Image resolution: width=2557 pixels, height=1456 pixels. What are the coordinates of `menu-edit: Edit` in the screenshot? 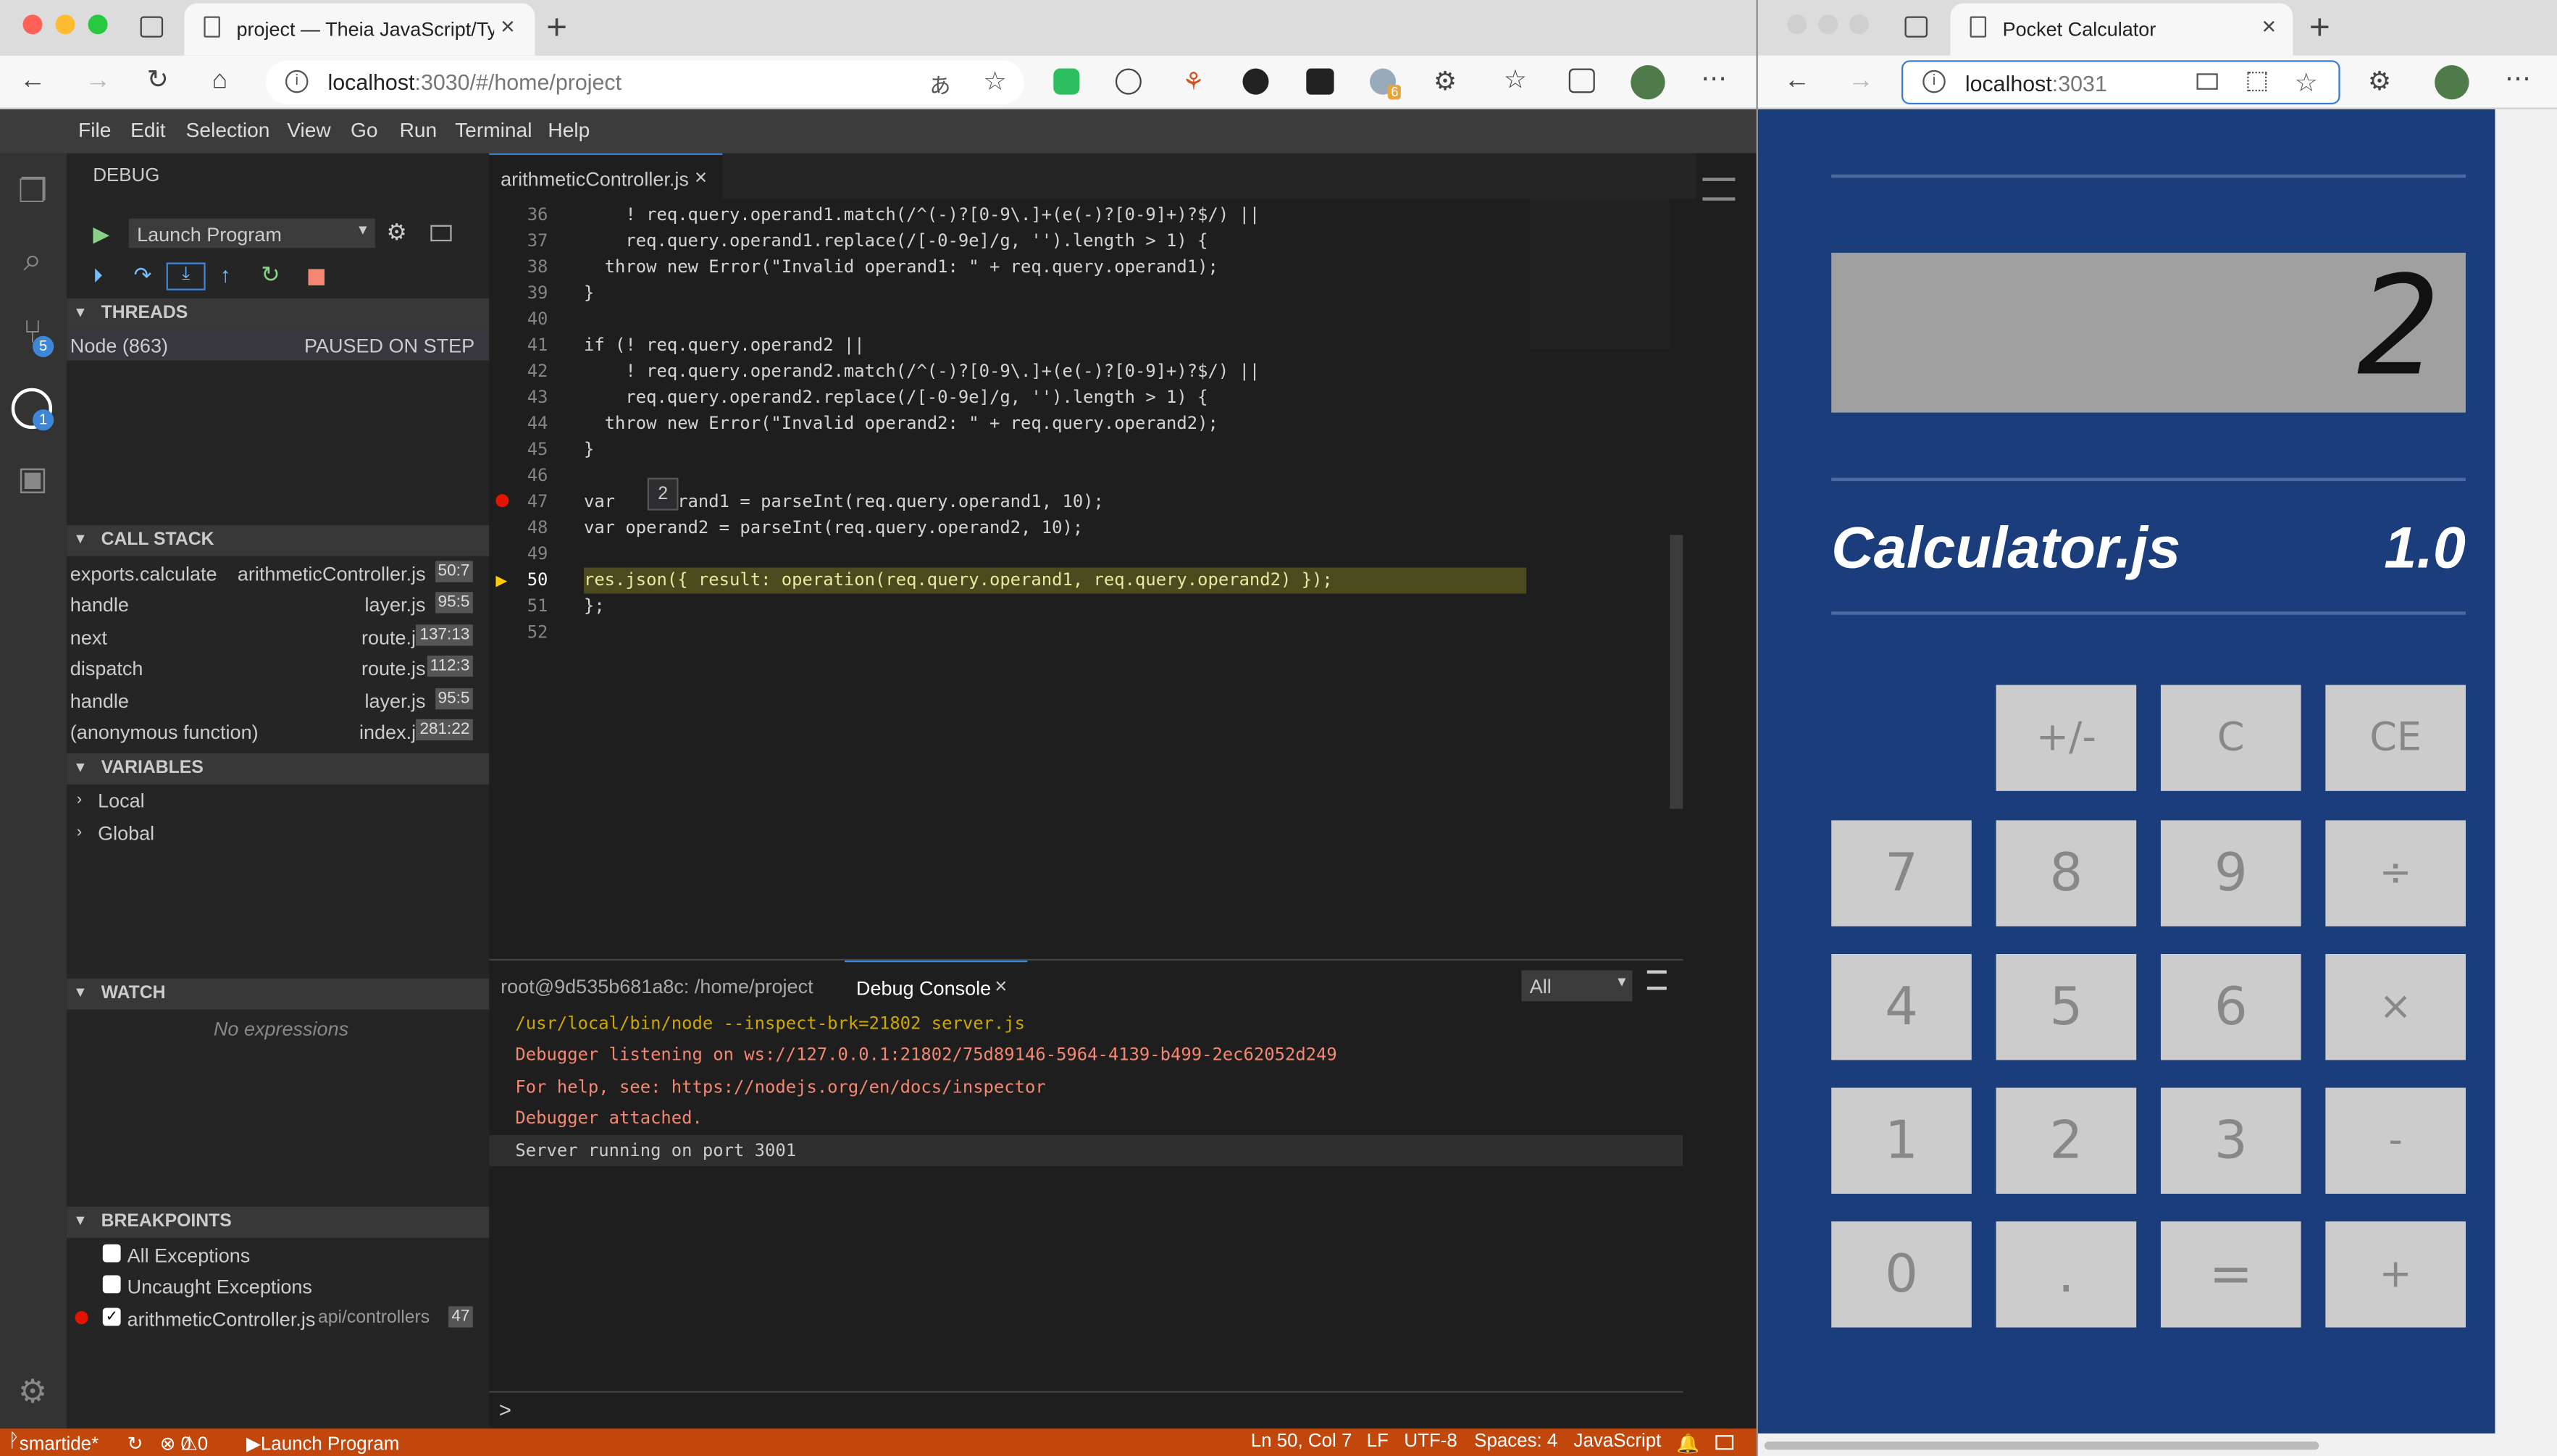 It's located at (148, 130).